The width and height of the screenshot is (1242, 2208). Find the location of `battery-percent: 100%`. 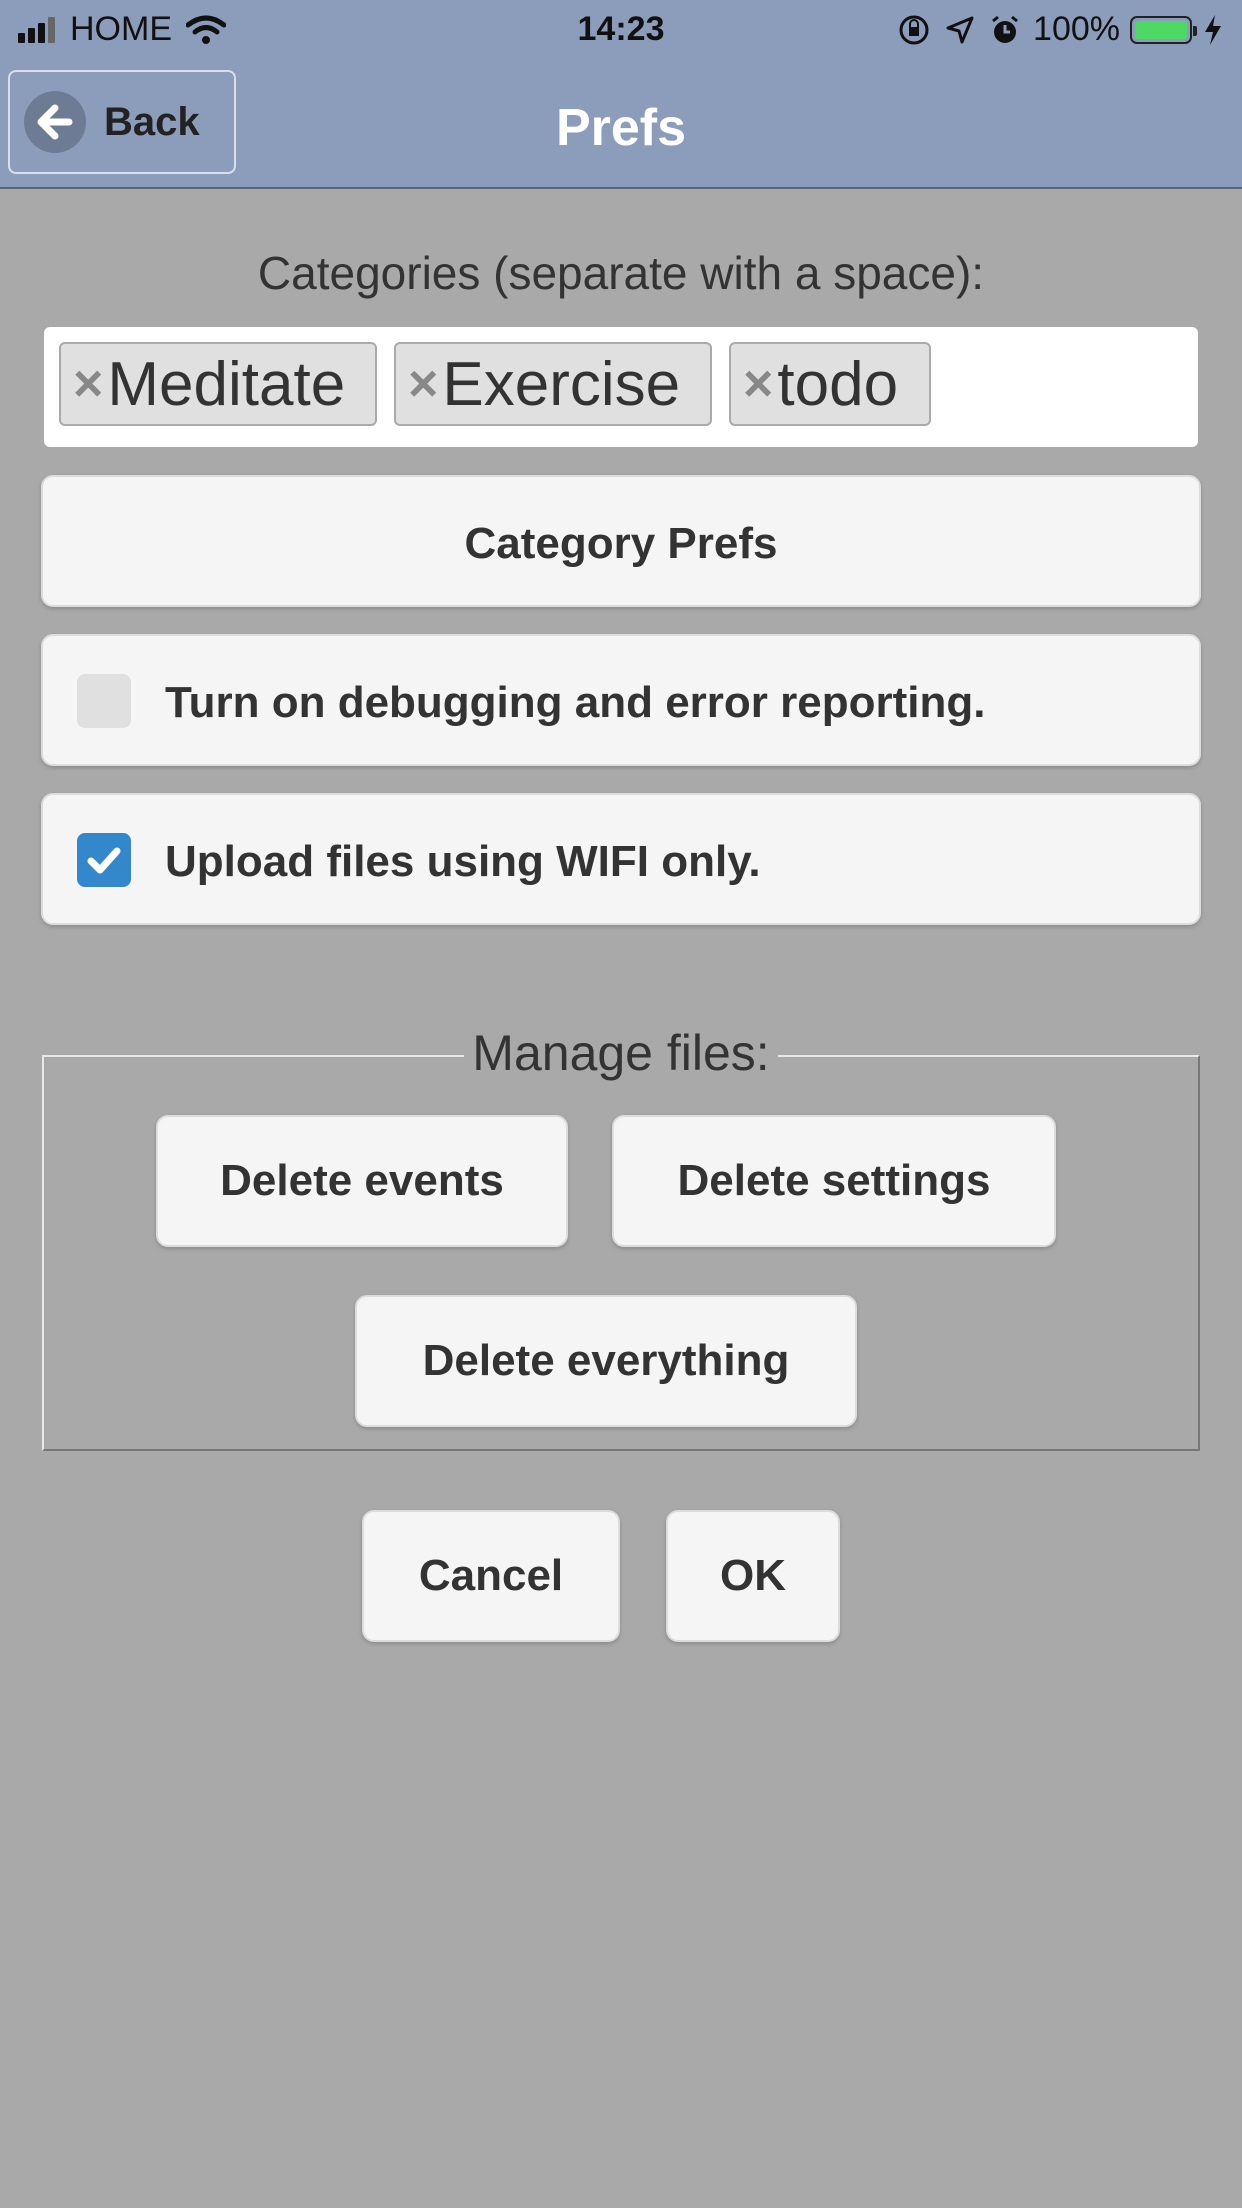

battery-percent: 100% is located at coordinates (1076, 29).